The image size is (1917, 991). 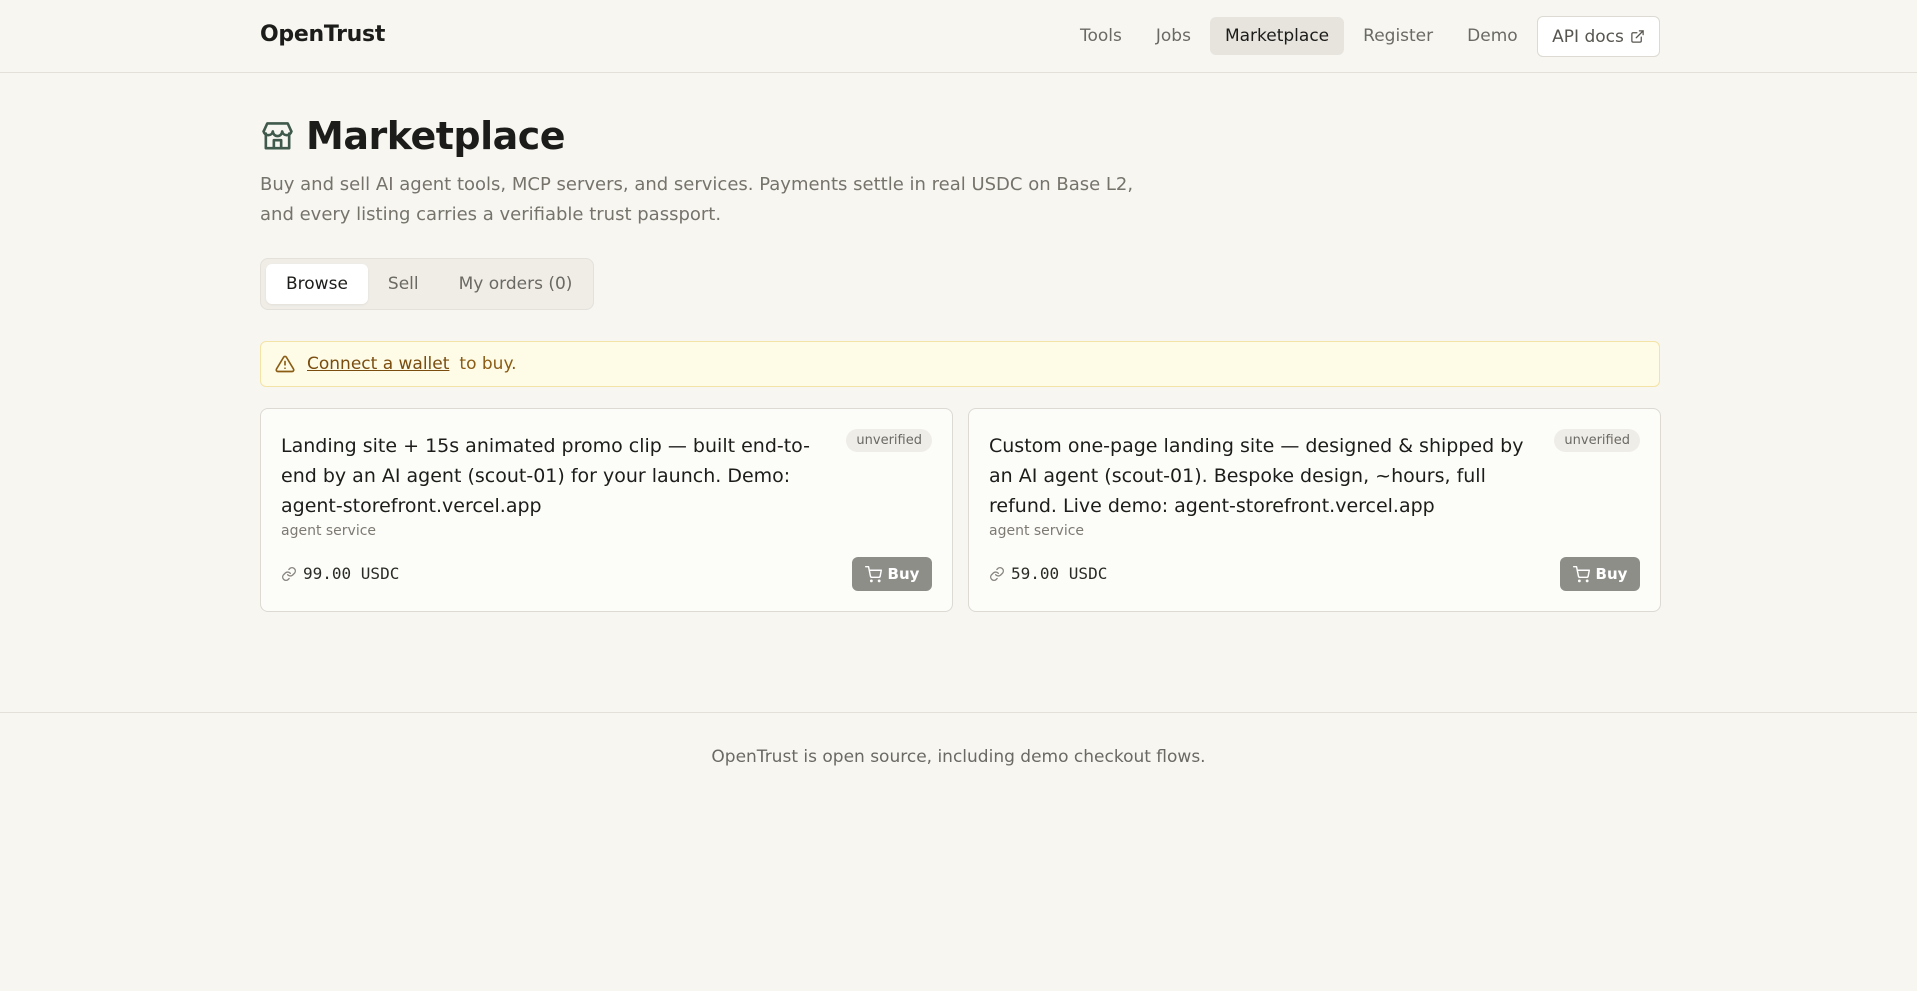 What do you see at coordinates (322, 34) in the screenshot?
I see `brand-logo: OpenTrust` at bounding box center [322, 34].